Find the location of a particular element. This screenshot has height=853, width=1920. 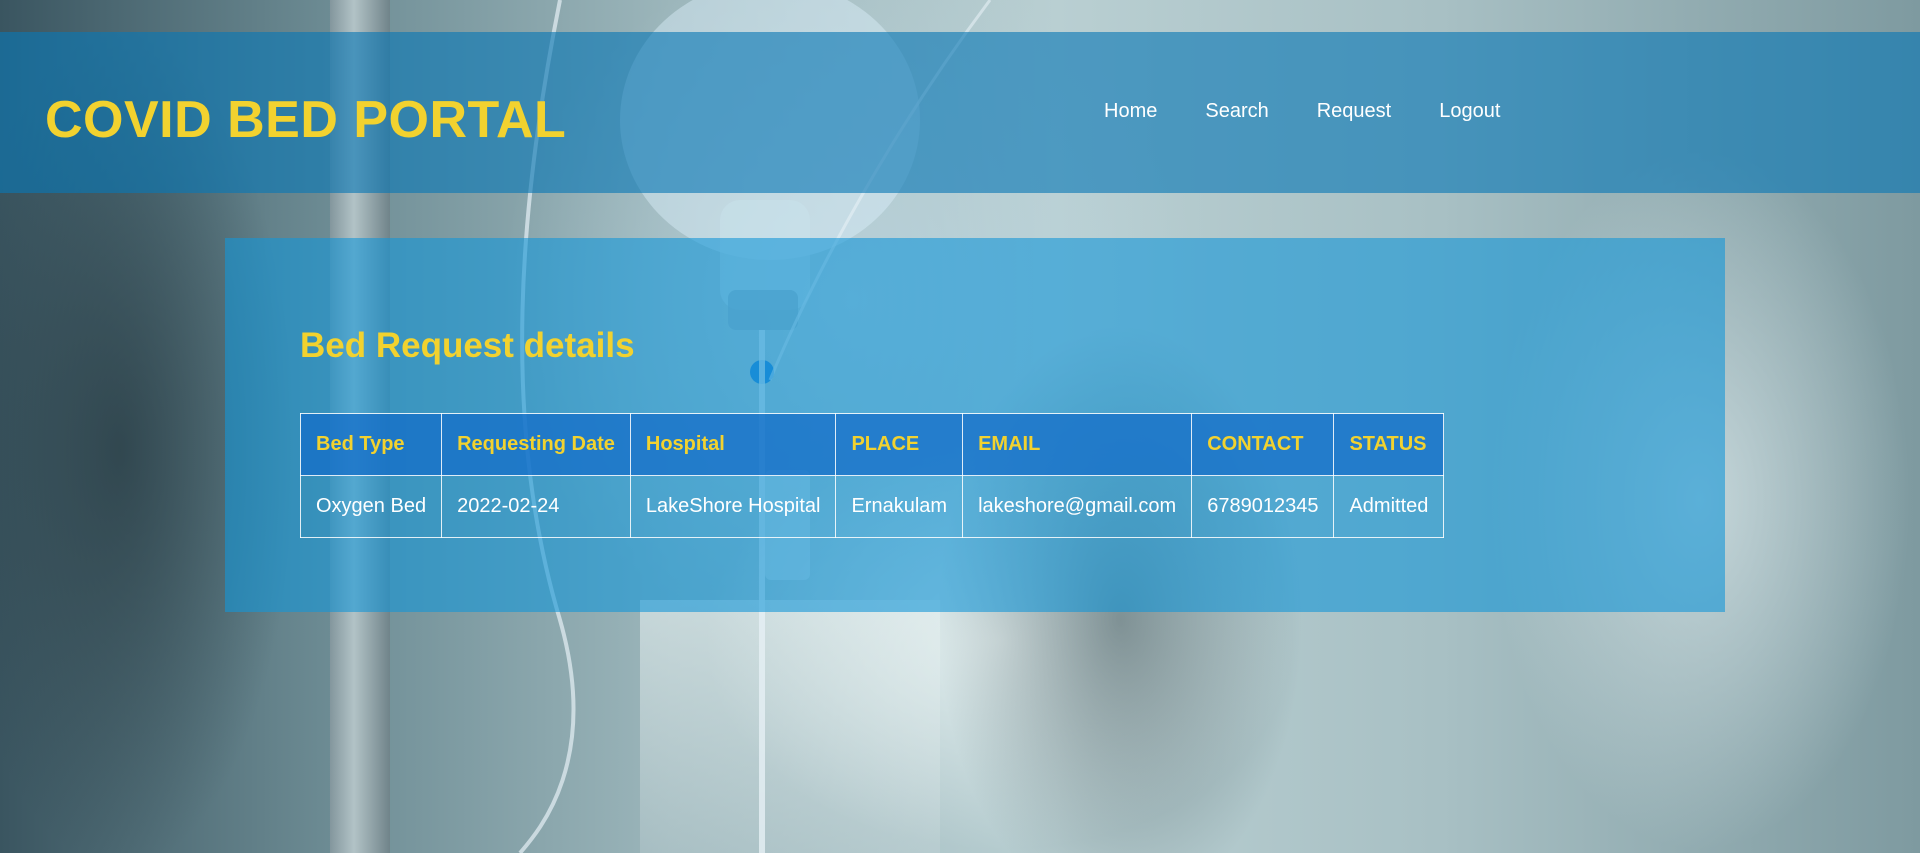

cell-hospital: LakeShore Hospital is located at coordinates (733, 506).